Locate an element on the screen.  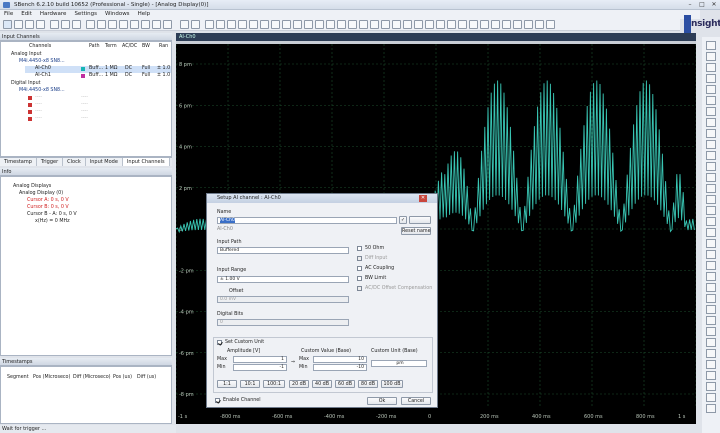
cv-min-input: -10 is located at coordinates (340, 367).